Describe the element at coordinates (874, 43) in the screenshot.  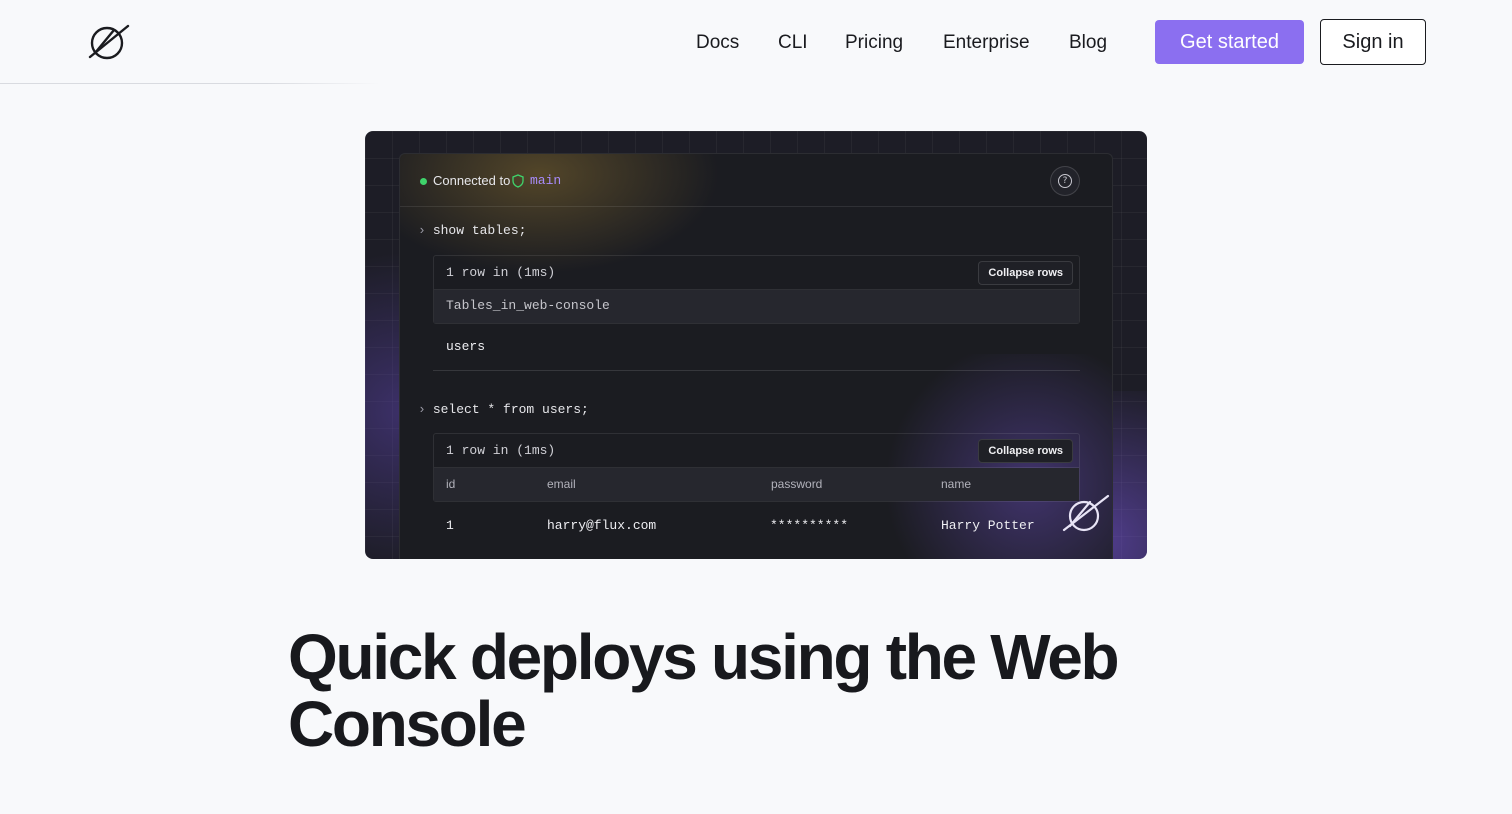
I see `nav-link-pricing: Pricing` at that location.